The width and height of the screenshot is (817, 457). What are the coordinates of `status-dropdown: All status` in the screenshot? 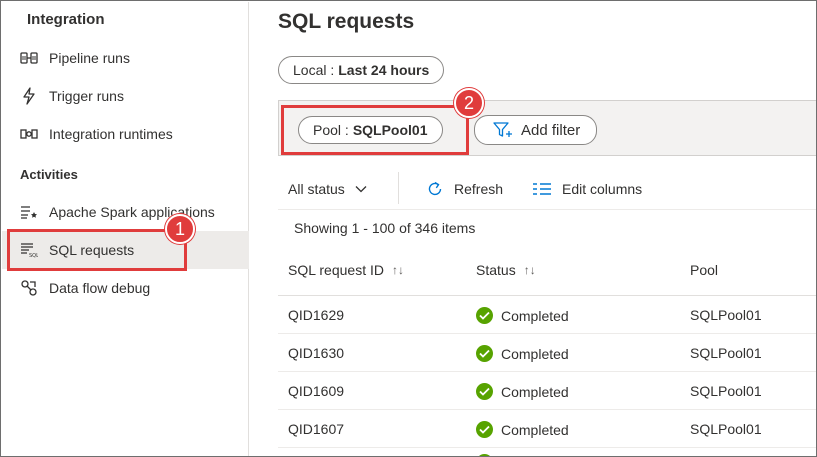 It's located at (327, 189).